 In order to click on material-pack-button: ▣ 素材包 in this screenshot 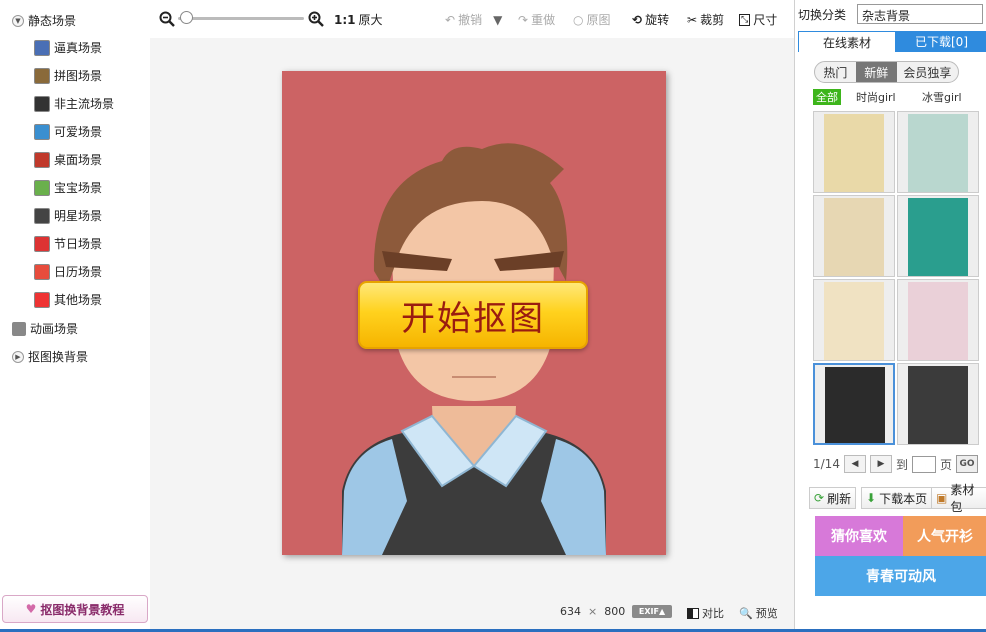, I will do `click(958, 498)`.